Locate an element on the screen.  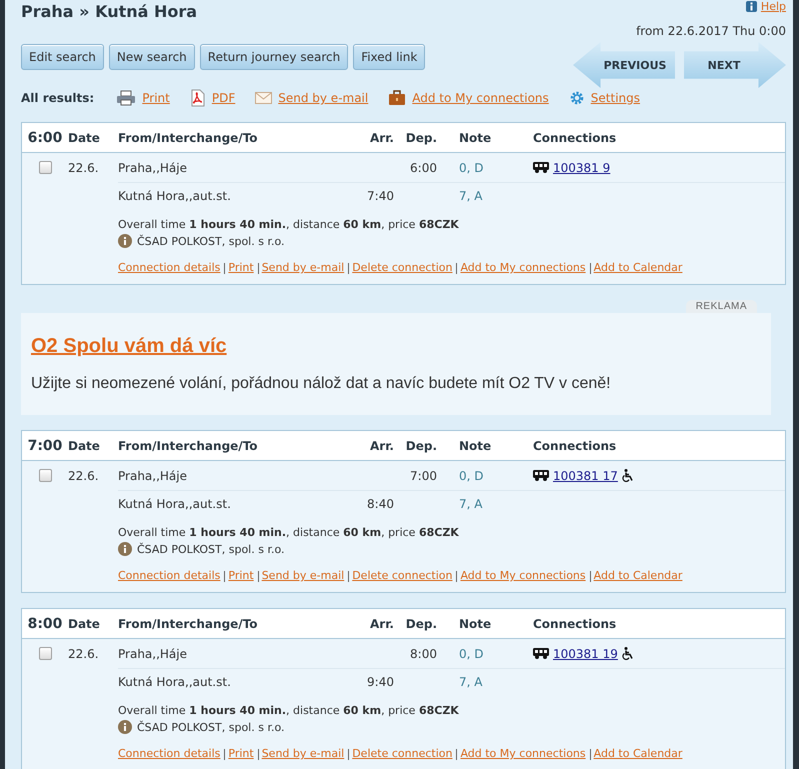
ad-headline-link: O2 Spolu vám dá víc is located at coordinates (129, 346).